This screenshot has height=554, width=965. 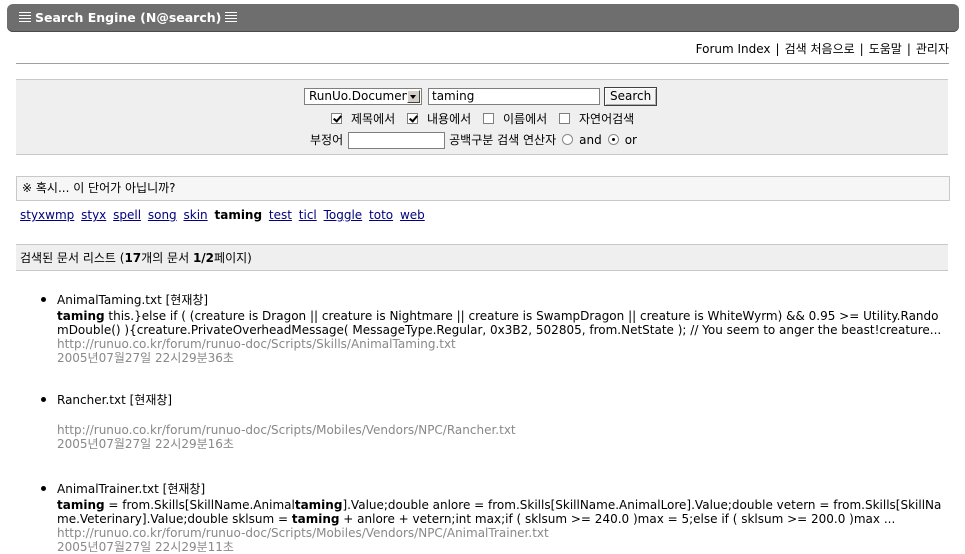 I want to click on suggestion-link: song, so click(x=162, y=215).